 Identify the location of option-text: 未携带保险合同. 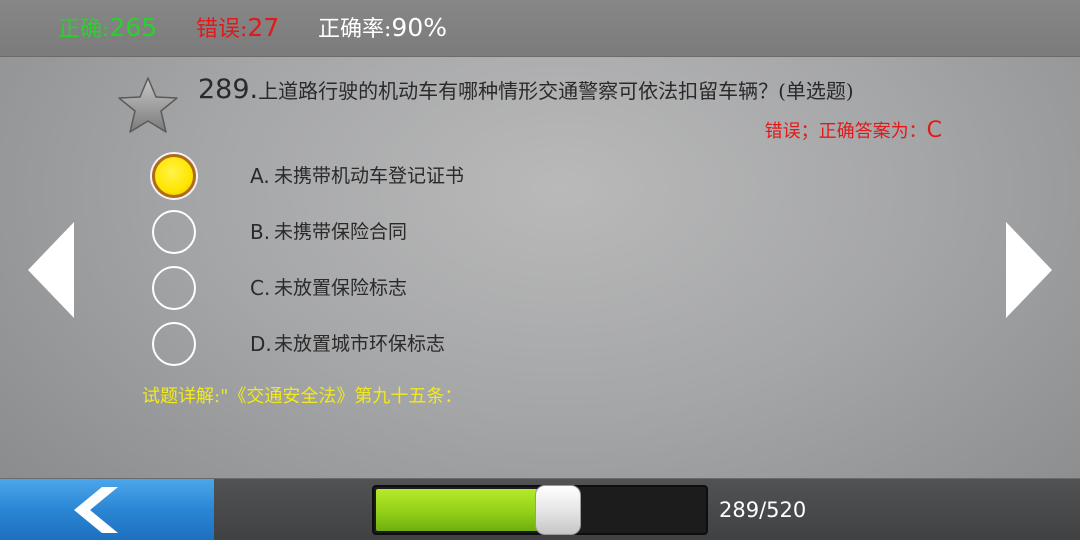
(341, 232).